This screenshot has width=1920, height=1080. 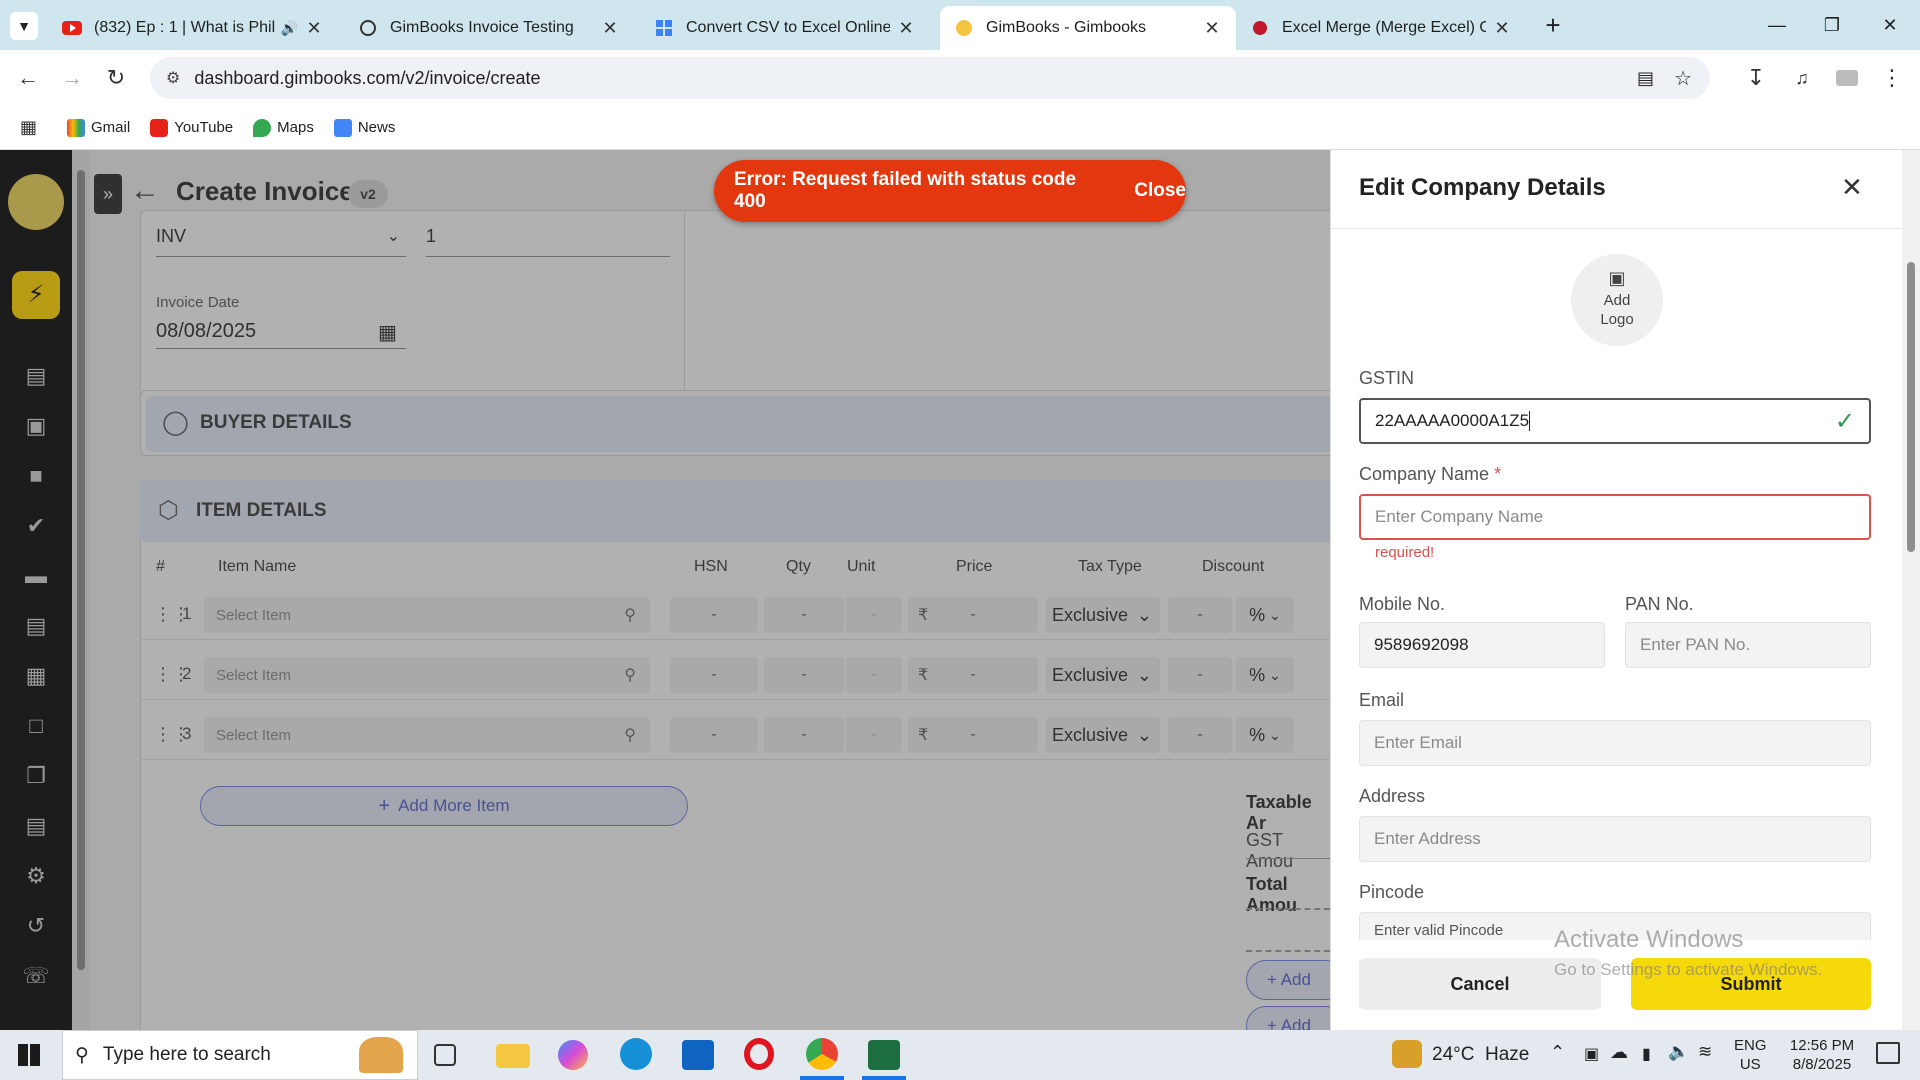 I want to click on company-logo, so click(x=36, y=202).